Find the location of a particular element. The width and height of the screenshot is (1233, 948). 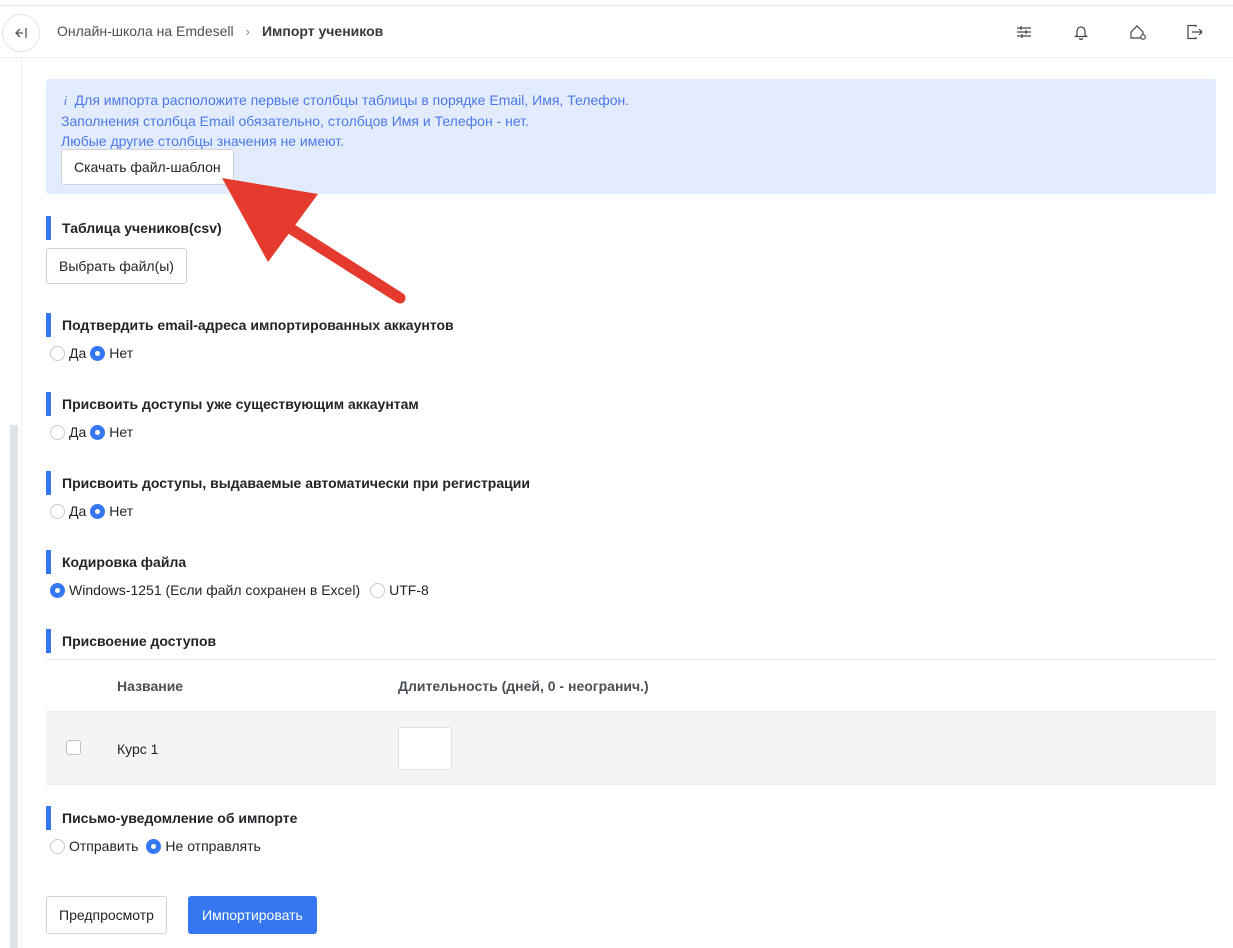

home-settings-icon is located at coordinates (1138, 32).